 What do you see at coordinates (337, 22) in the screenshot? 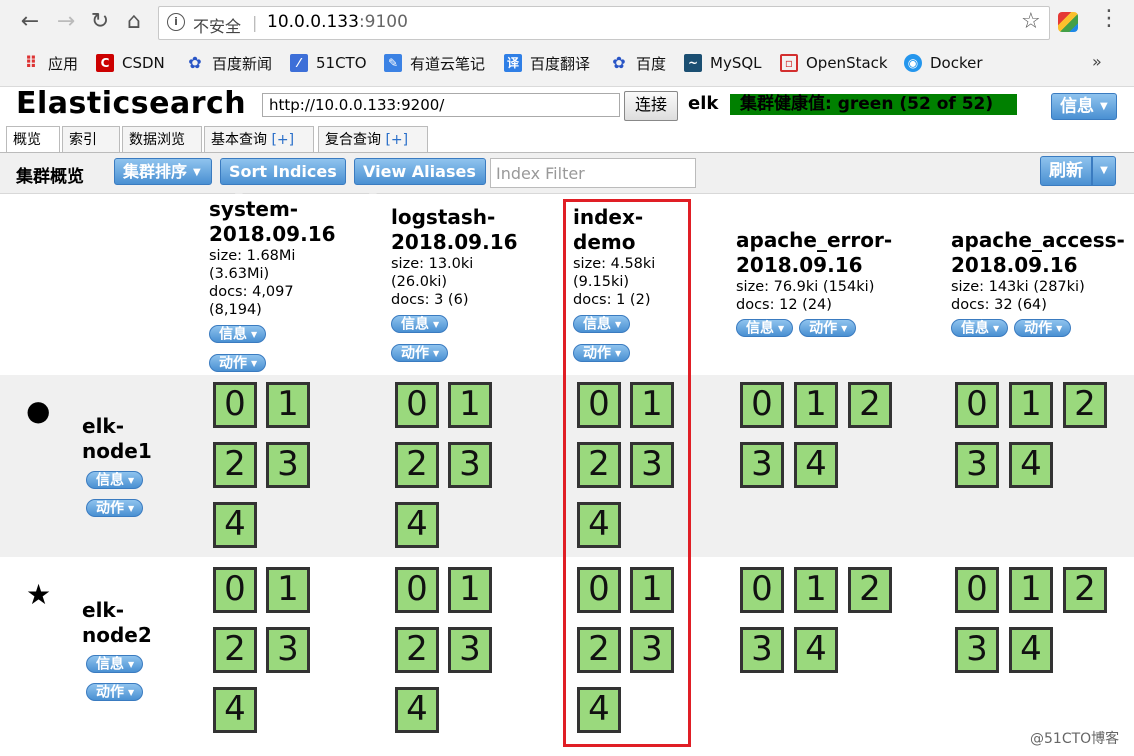
I see `address-url: 10.0.0.133:9100` at bounding box center [337, 22].